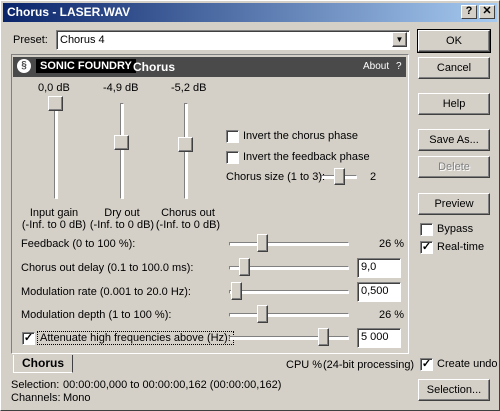 This screenshot has width=500, height=411. Describe the element at coordinates (469, 12) in the screenshot. I see `help-title-button: ?` at that location.